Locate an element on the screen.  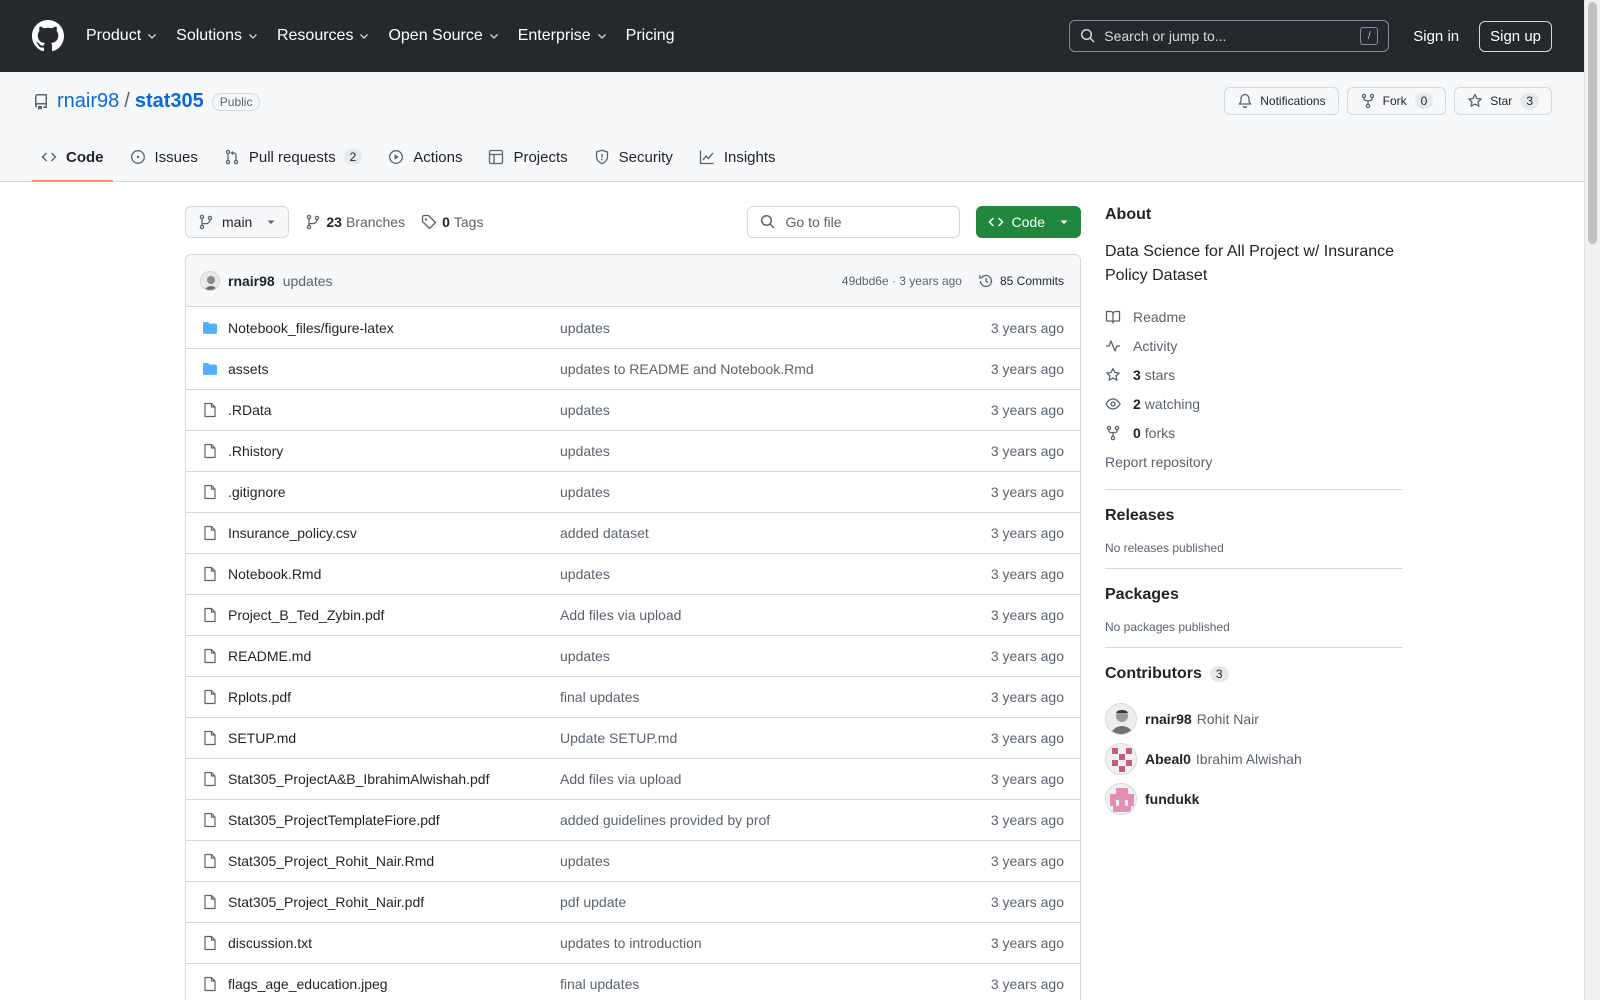
contributor-item: rnair98 Rohit Nair is located at coordinates (1253, 719).